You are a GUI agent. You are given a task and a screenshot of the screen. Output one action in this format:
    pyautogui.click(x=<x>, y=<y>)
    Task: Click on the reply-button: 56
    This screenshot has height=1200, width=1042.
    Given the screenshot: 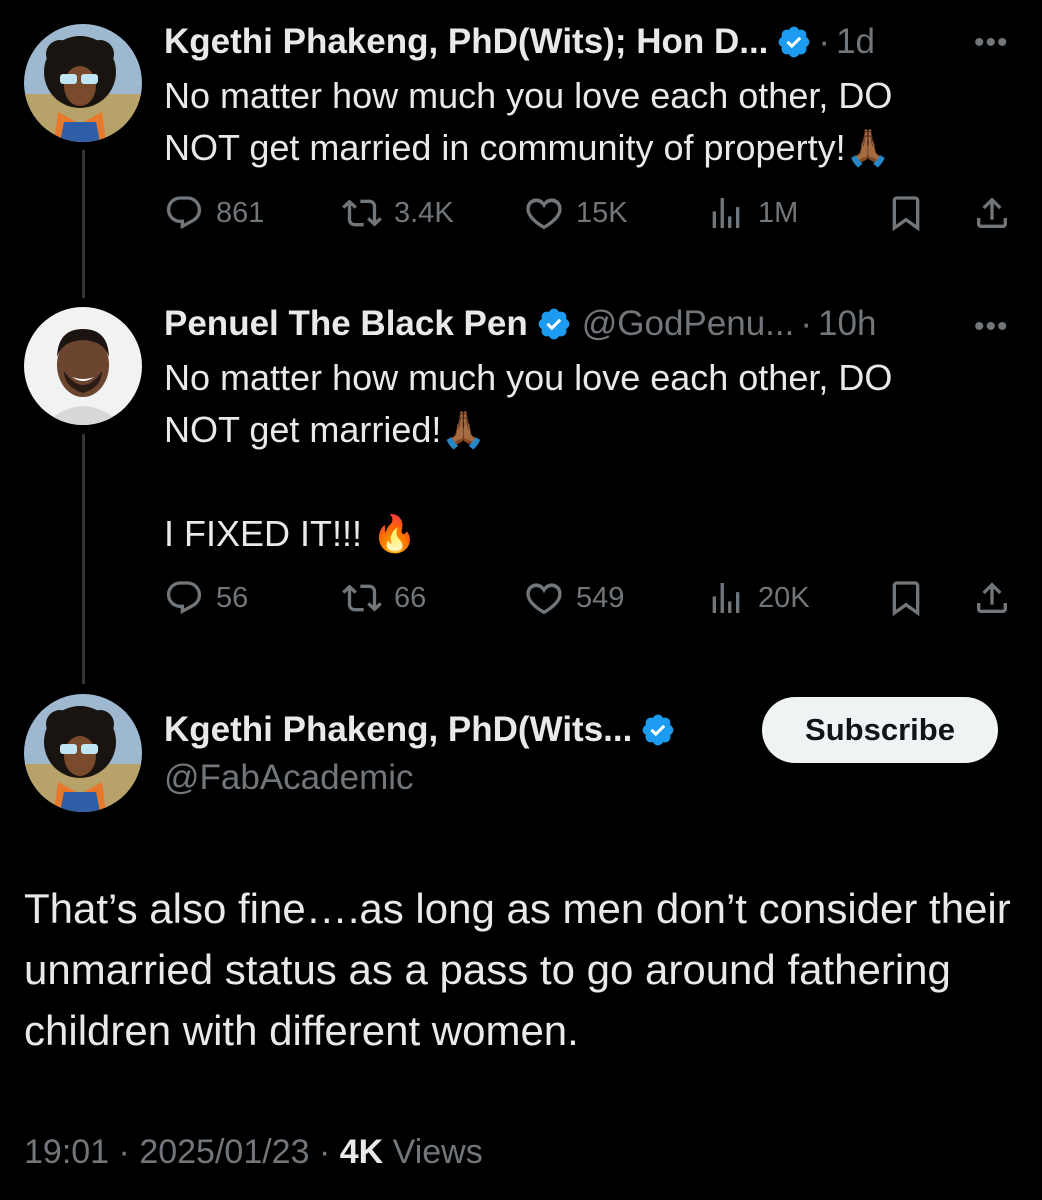 What is the action you would take?
    pyautogui.click(x=206, y=598)
    